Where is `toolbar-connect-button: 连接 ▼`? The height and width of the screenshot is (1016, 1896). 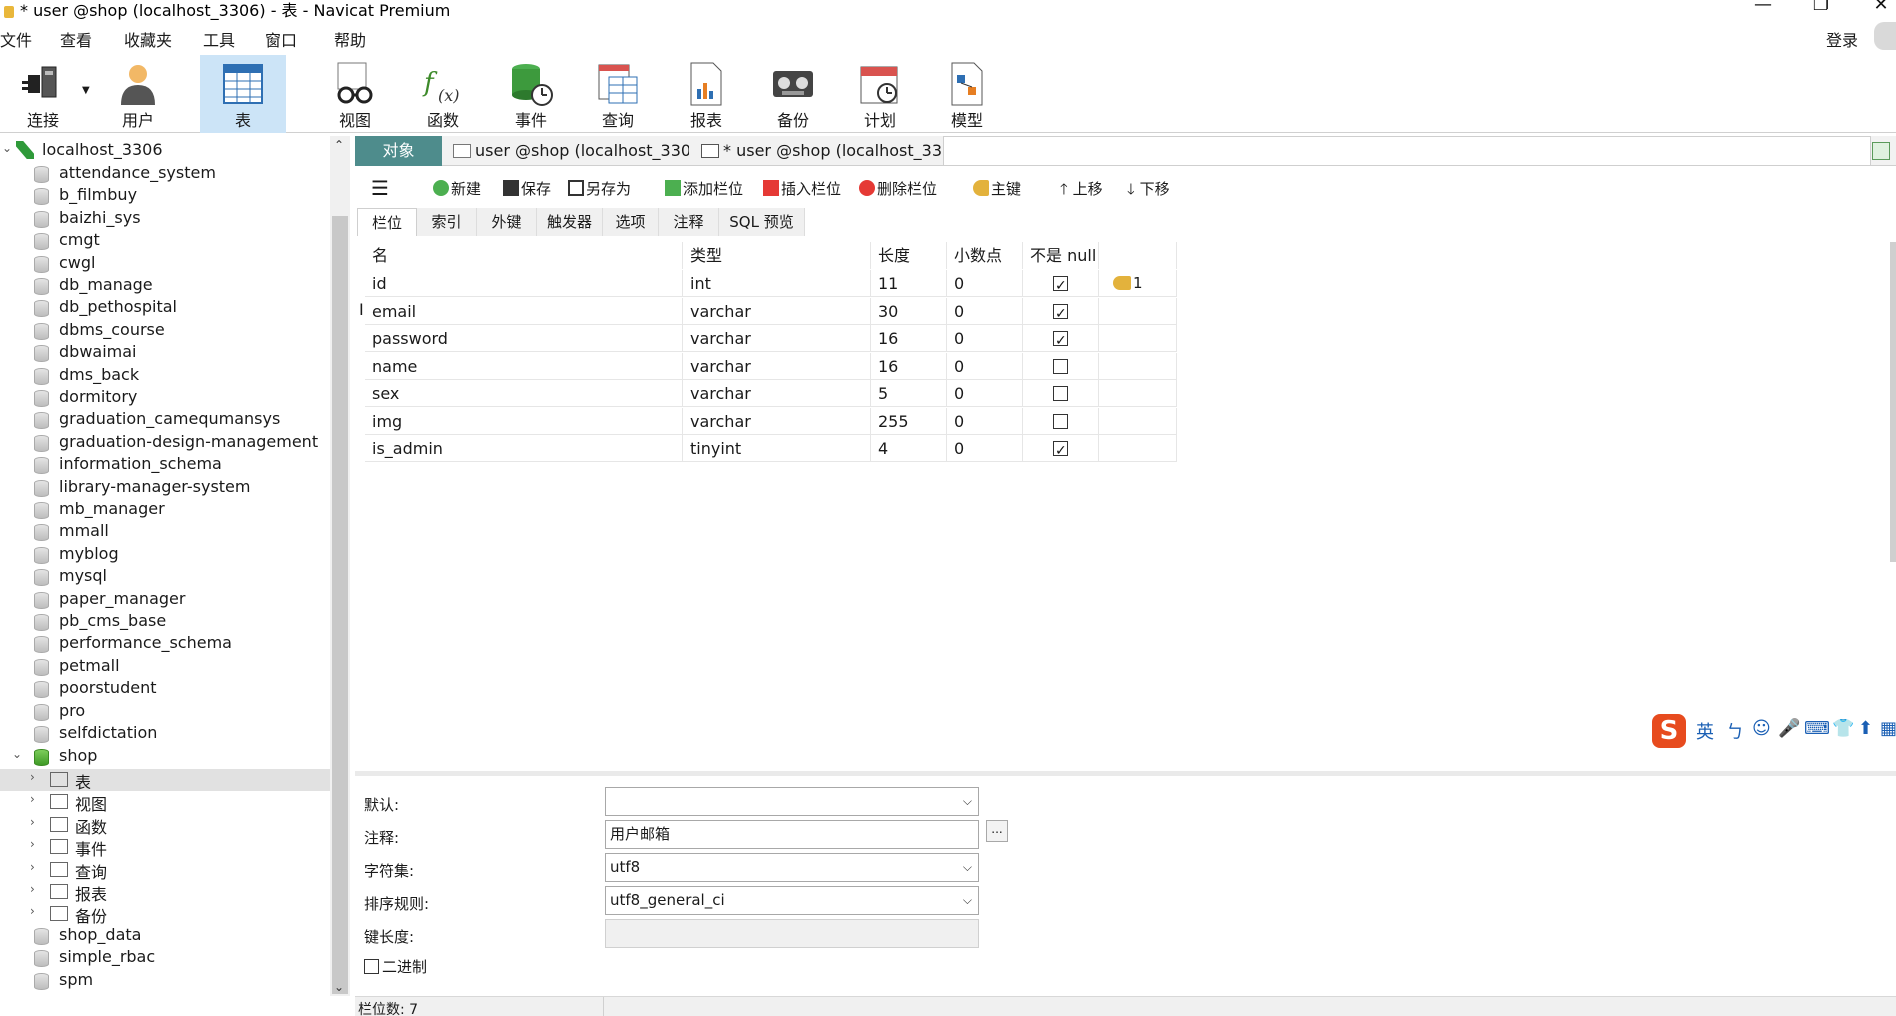
toolbar-connect-button: 连接 ▼ is located at coordinates (45, 94).